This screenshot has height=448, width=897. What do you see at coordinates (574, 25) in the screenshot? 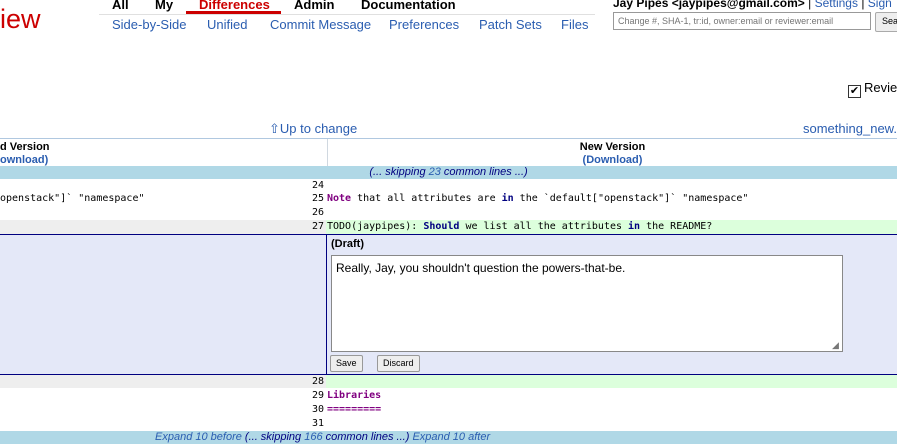
I see `submenu-files: Files` at bounding box center [574, 25].